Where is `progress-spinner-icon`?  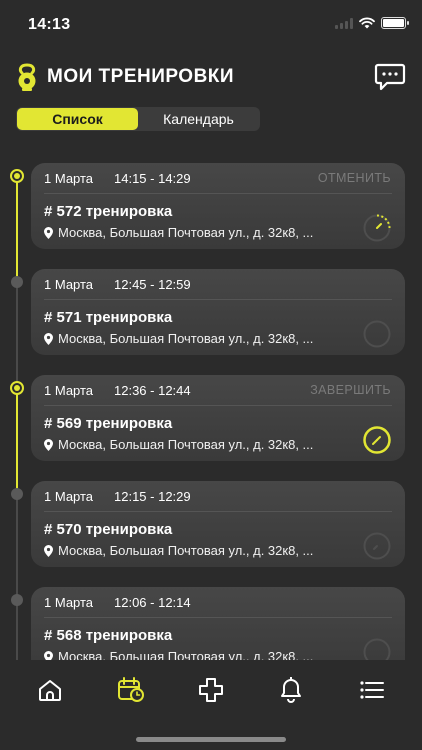
progress-spinner-icon is located at coordinates (377, 228).